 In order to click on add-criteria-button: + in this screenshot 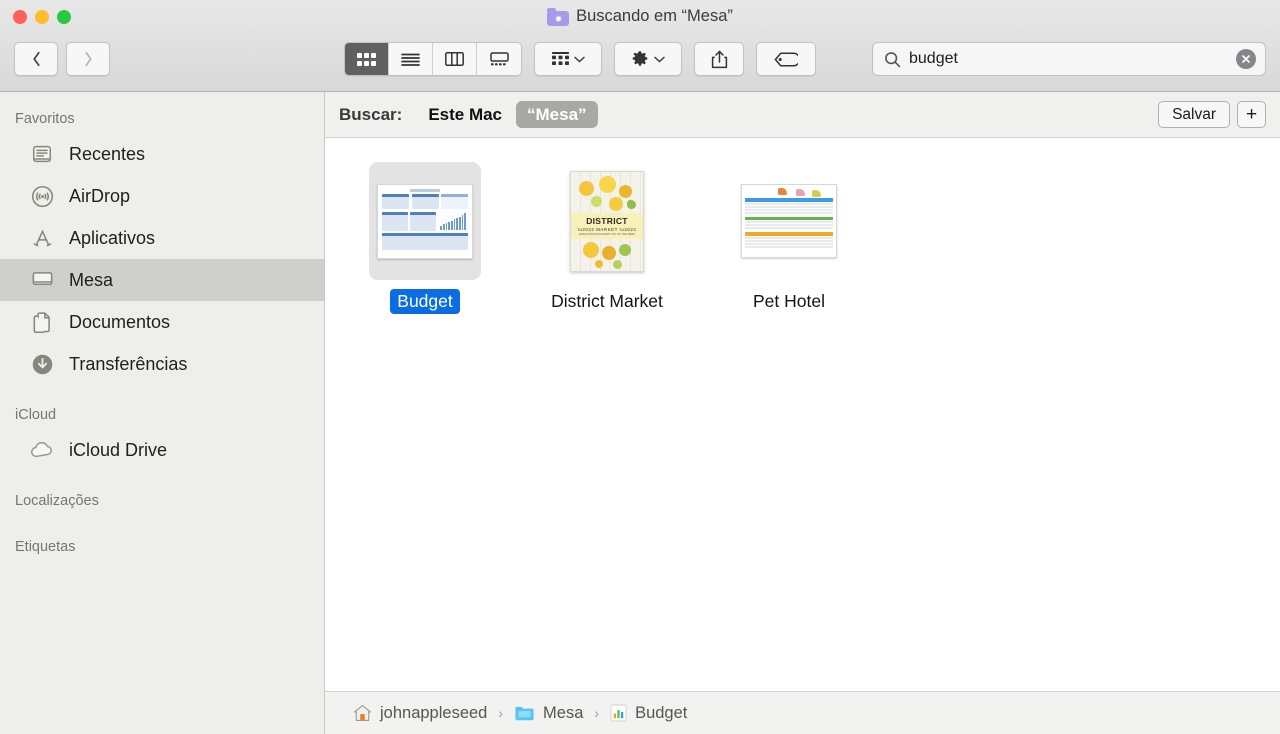, I will do `click(1251, 114)`.